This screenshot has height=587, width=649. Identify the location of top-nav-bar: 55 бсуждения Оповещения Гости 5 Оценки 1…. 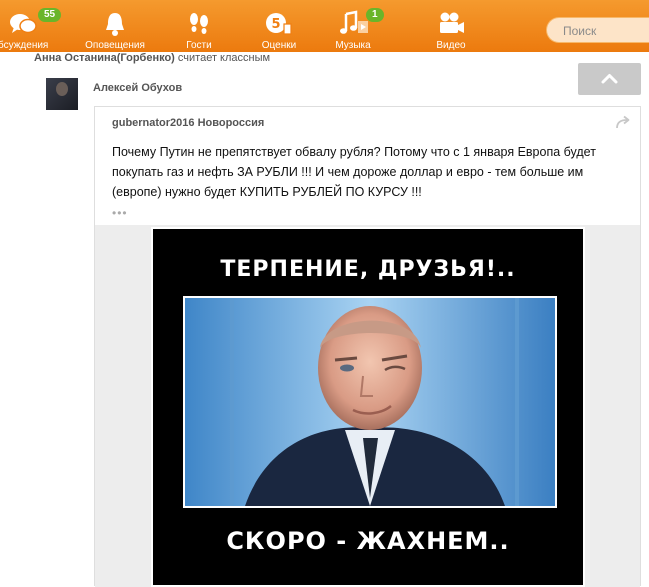
(324, 26).